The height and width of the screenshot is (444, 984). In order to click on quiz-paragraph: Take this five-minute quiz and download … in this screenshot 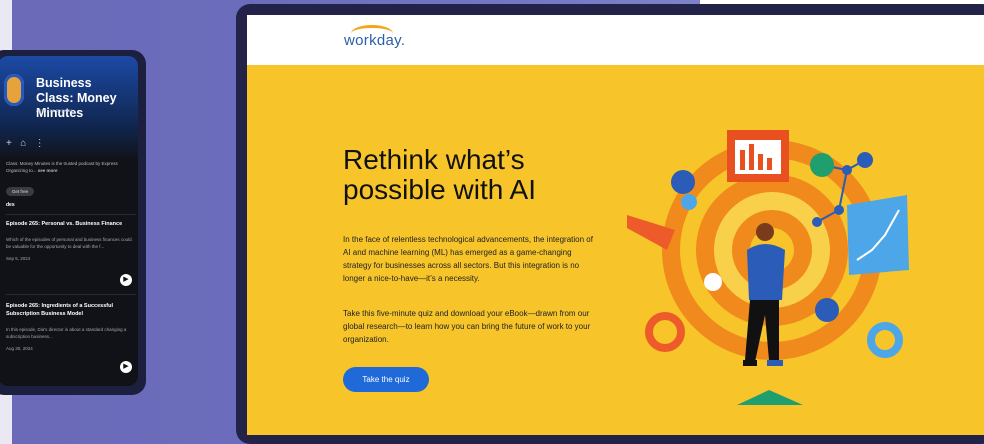, I will do `click(467, 326)`.